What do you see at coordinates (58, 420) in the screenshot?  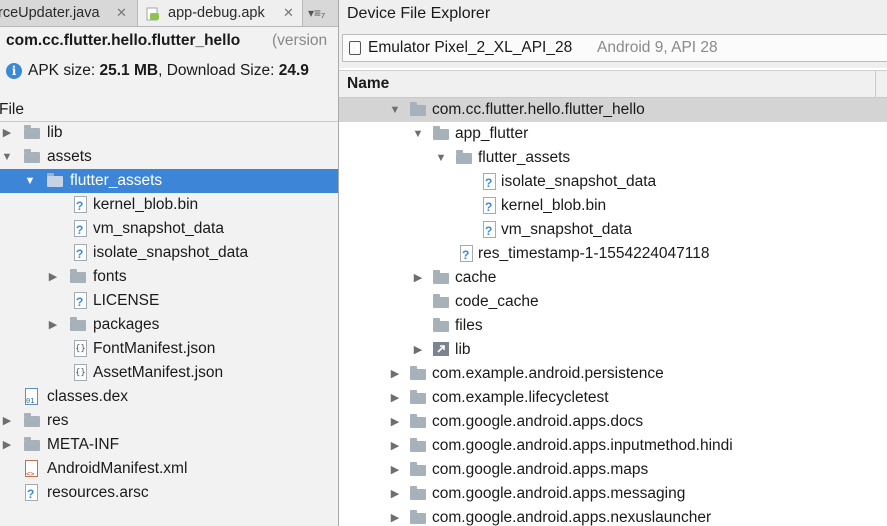 I see `tree-item-label: res` at bounding box center [58, 420].